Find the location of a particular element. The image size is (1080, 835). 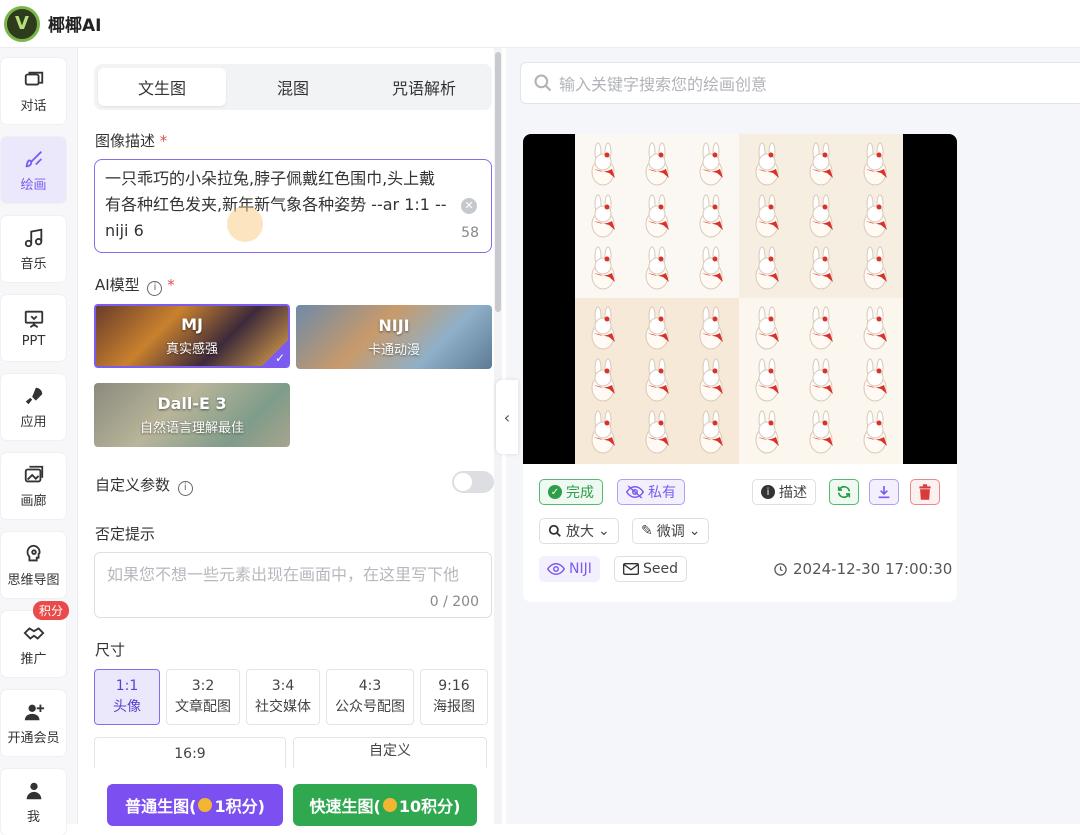

size-name: 社交媒体 is located at coordinates (283, 707).